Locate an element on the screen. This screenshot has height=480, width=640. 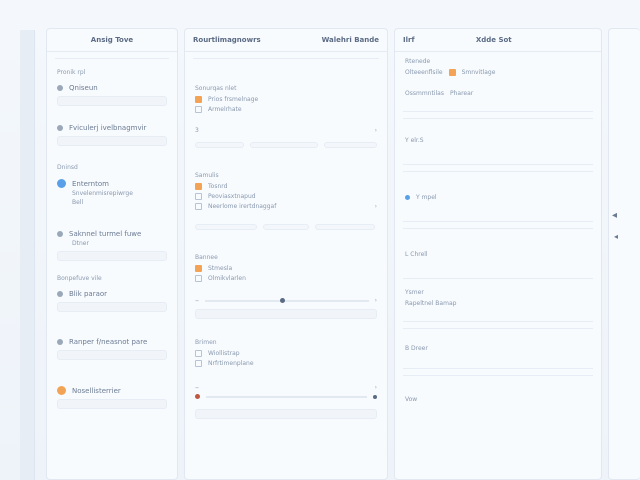
column-title: Rourtlimagnowrs is located at coordinates (227, 40).